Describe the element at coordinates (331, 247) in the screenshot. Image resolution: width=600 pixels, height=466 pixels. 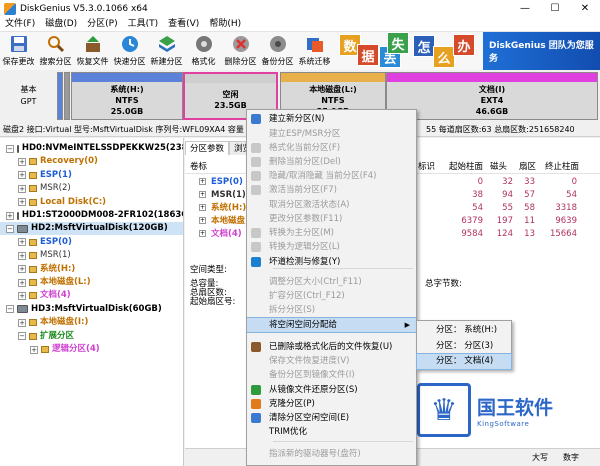
I see `context-menu-item: 转换为逻辑分区(L)` at that location.